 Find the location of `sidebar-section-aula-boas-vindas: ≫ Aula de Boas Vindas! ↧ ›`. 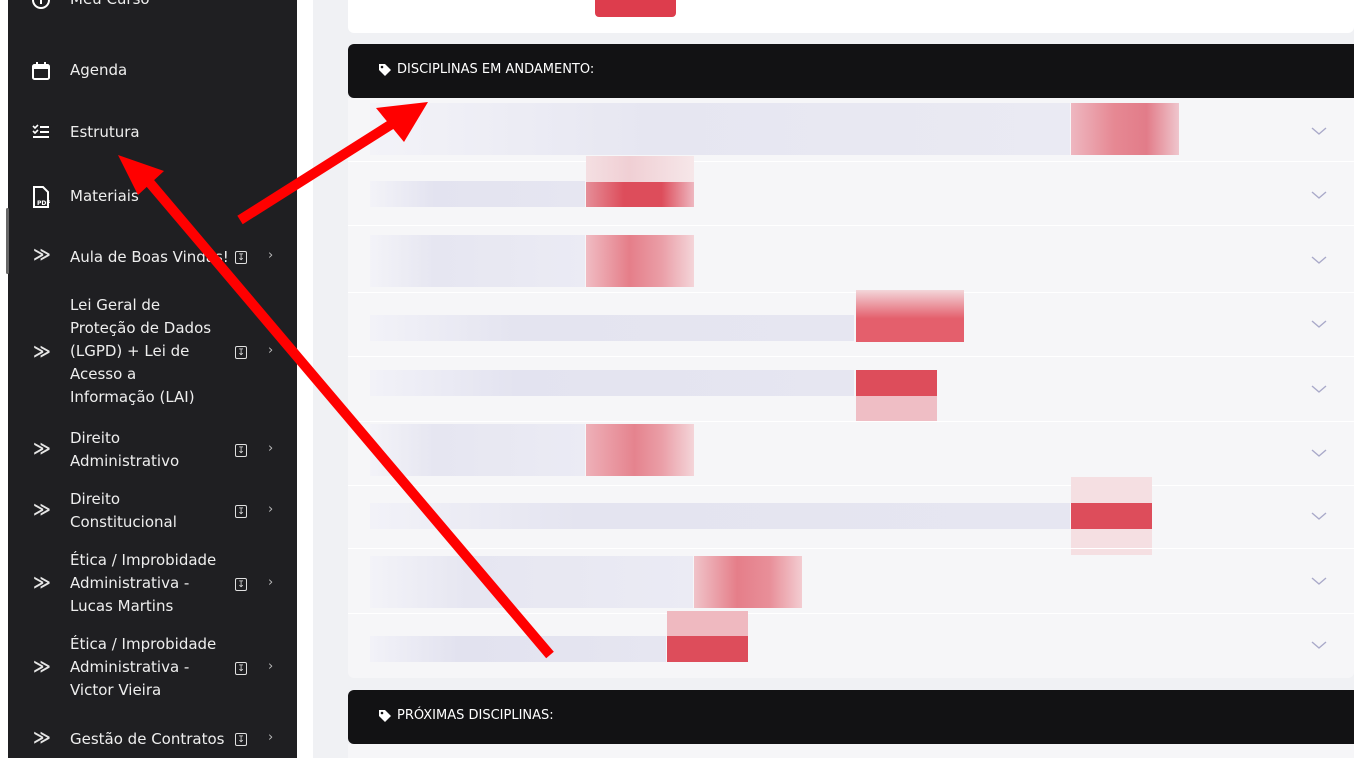

sidebar-section-aula-boas-vindas: ≫ Aula de Boas Vindas! ↧ › is located at coordinates (148, 257).